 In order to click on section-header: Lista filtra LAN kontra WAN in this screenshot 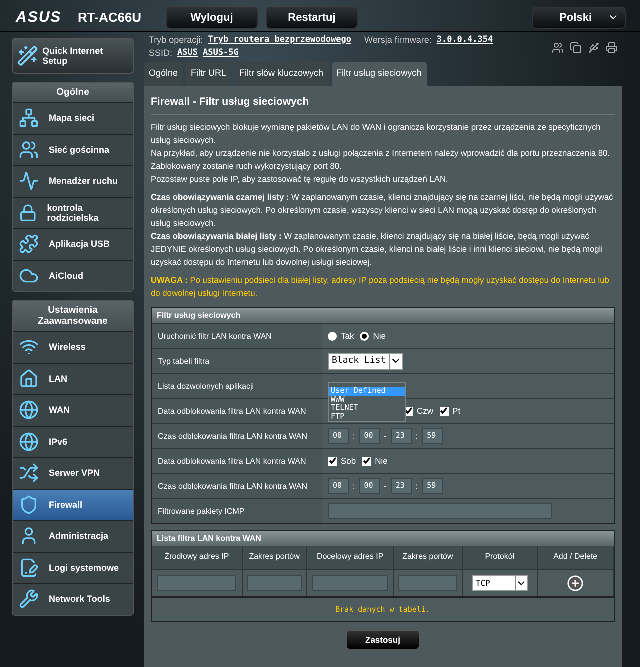, I will do `click(383, 538)`.